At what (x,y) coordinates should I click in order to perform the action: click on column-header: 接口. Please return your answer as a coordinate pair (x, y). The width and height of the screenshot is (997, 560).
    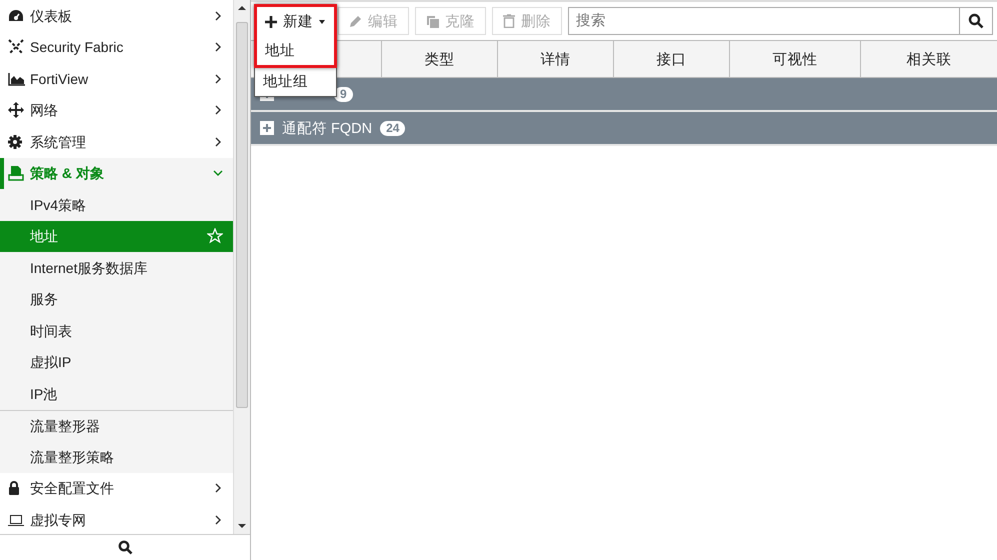
    Looking at the image, I should click on (672, 59).